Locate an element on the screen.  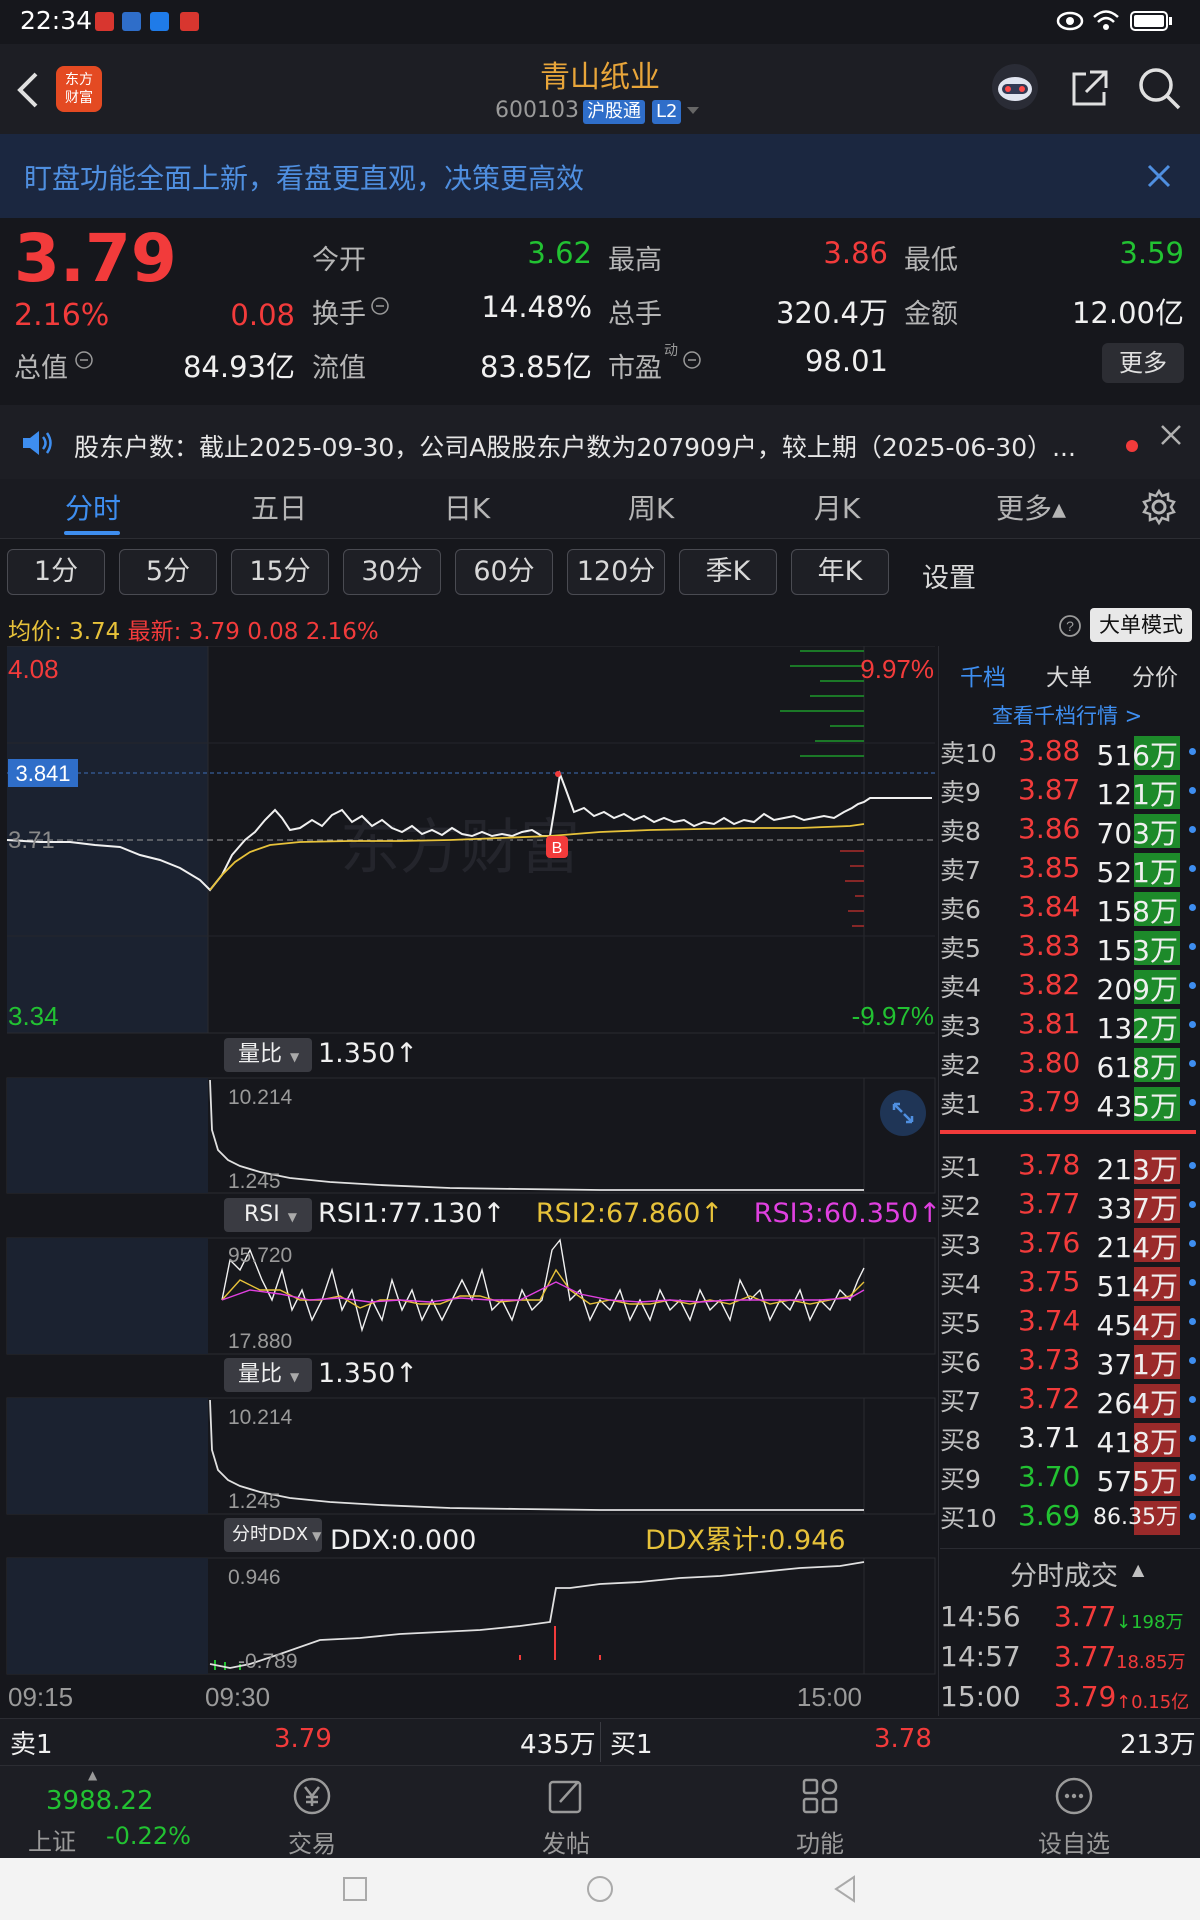
ask-row: 卖7 3.85 521万 is located at coordinates (1070, 870).